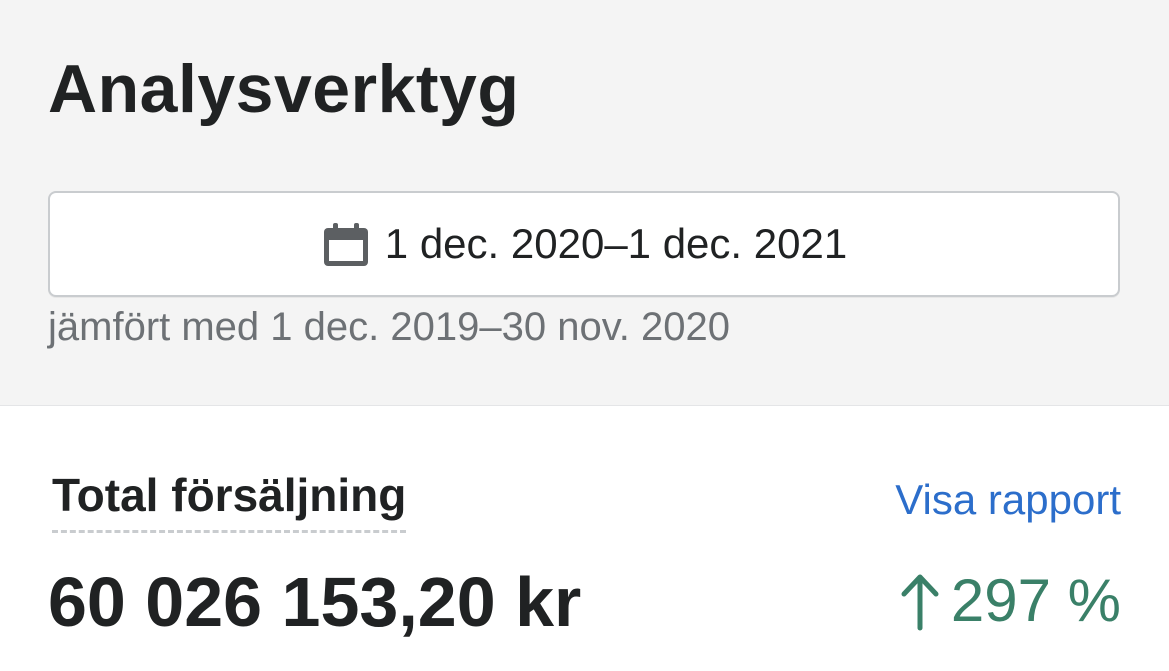 The height and width of the screenshot is (671, 1169). I want to click on change-indicator: 297 %, so click(1010, 600).